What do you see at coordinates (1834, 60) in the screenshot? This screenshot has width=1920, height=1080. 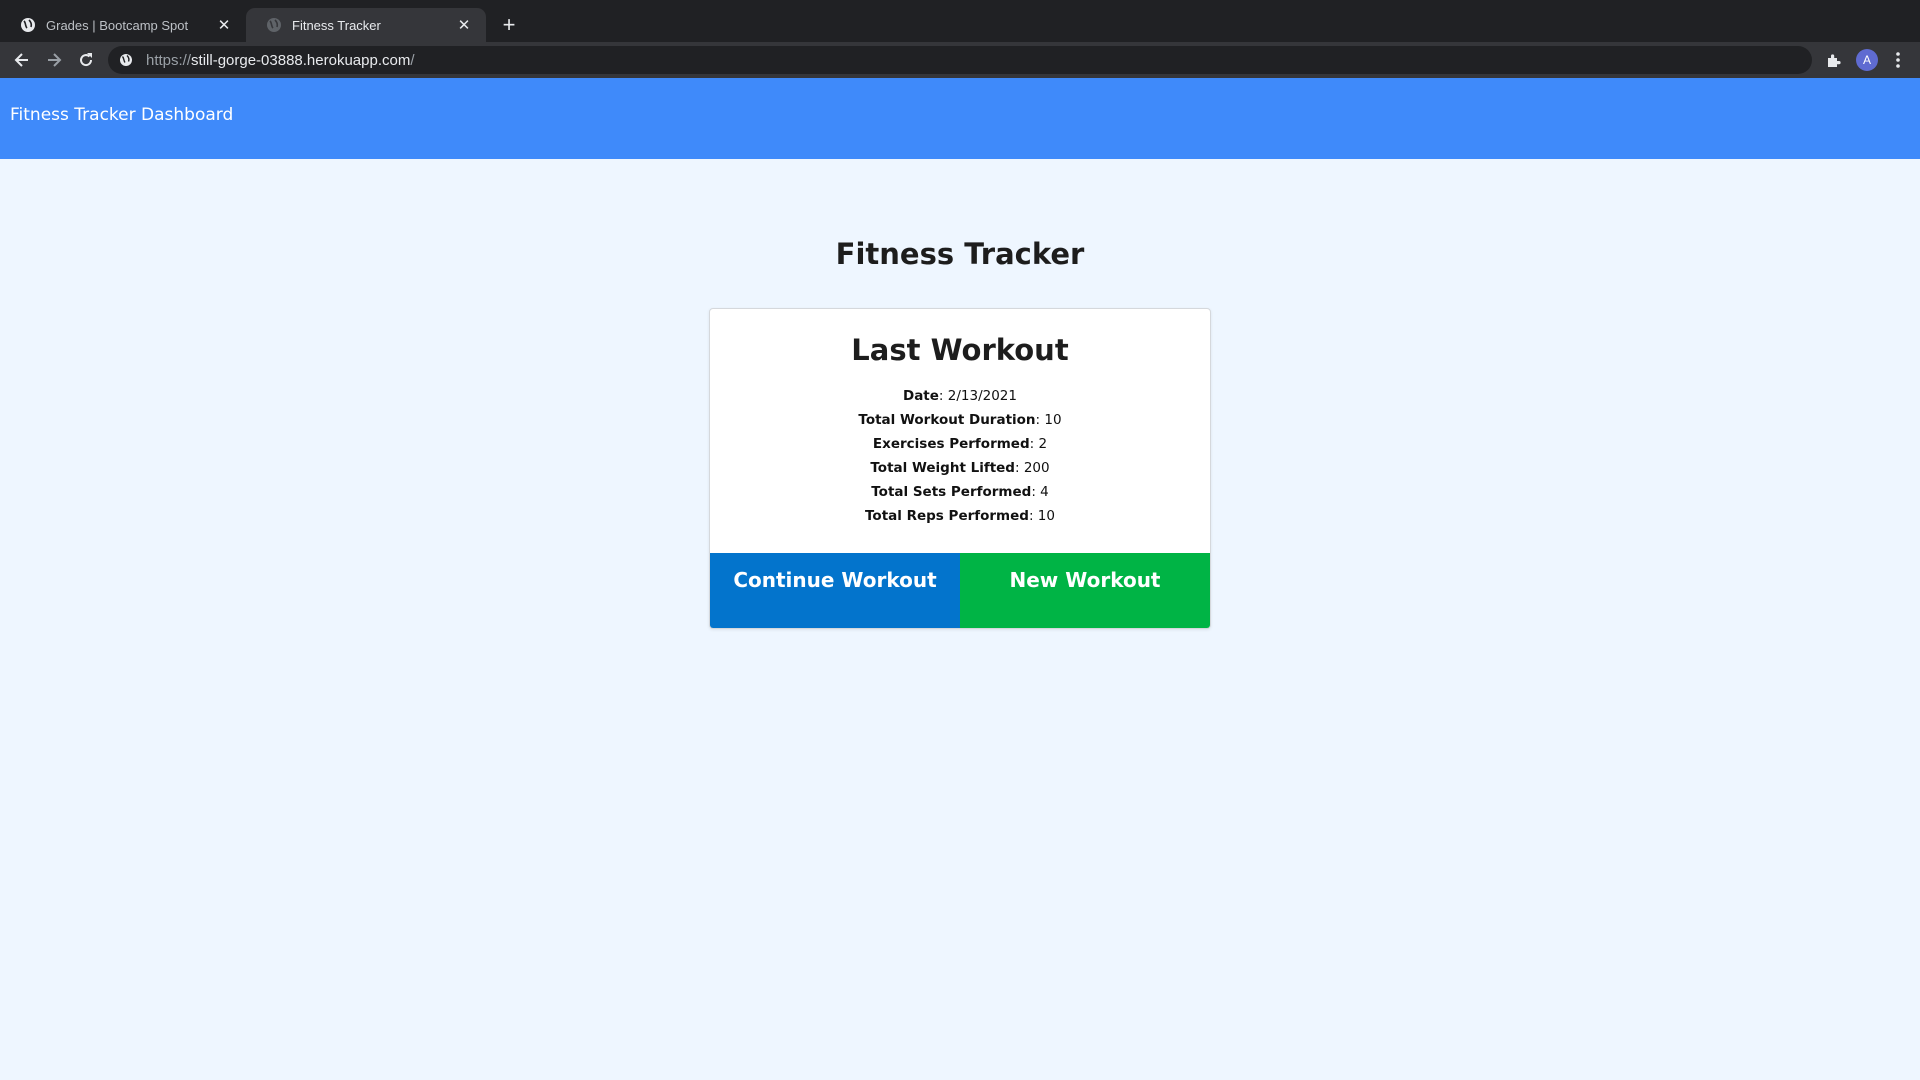 I see `extensions-puzzle-icon` at bounding box center [1834, 60].